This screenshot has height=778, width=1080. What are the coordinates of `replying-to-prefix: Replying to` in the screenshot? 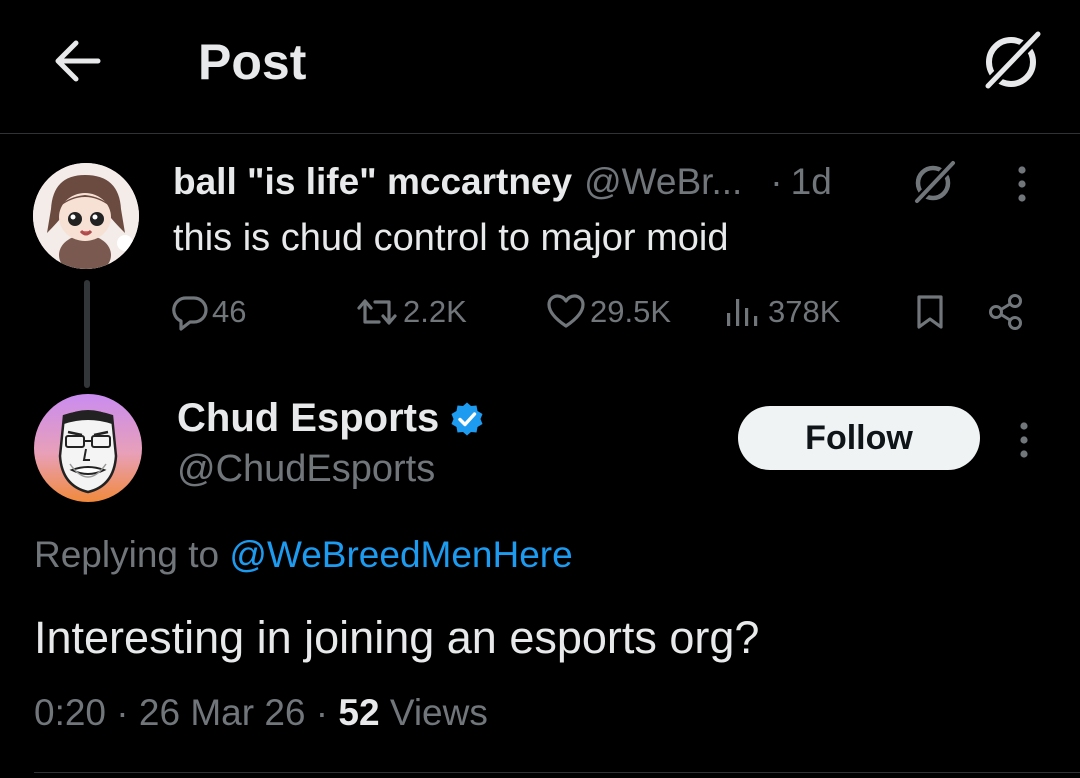 It's located at (132, 554).